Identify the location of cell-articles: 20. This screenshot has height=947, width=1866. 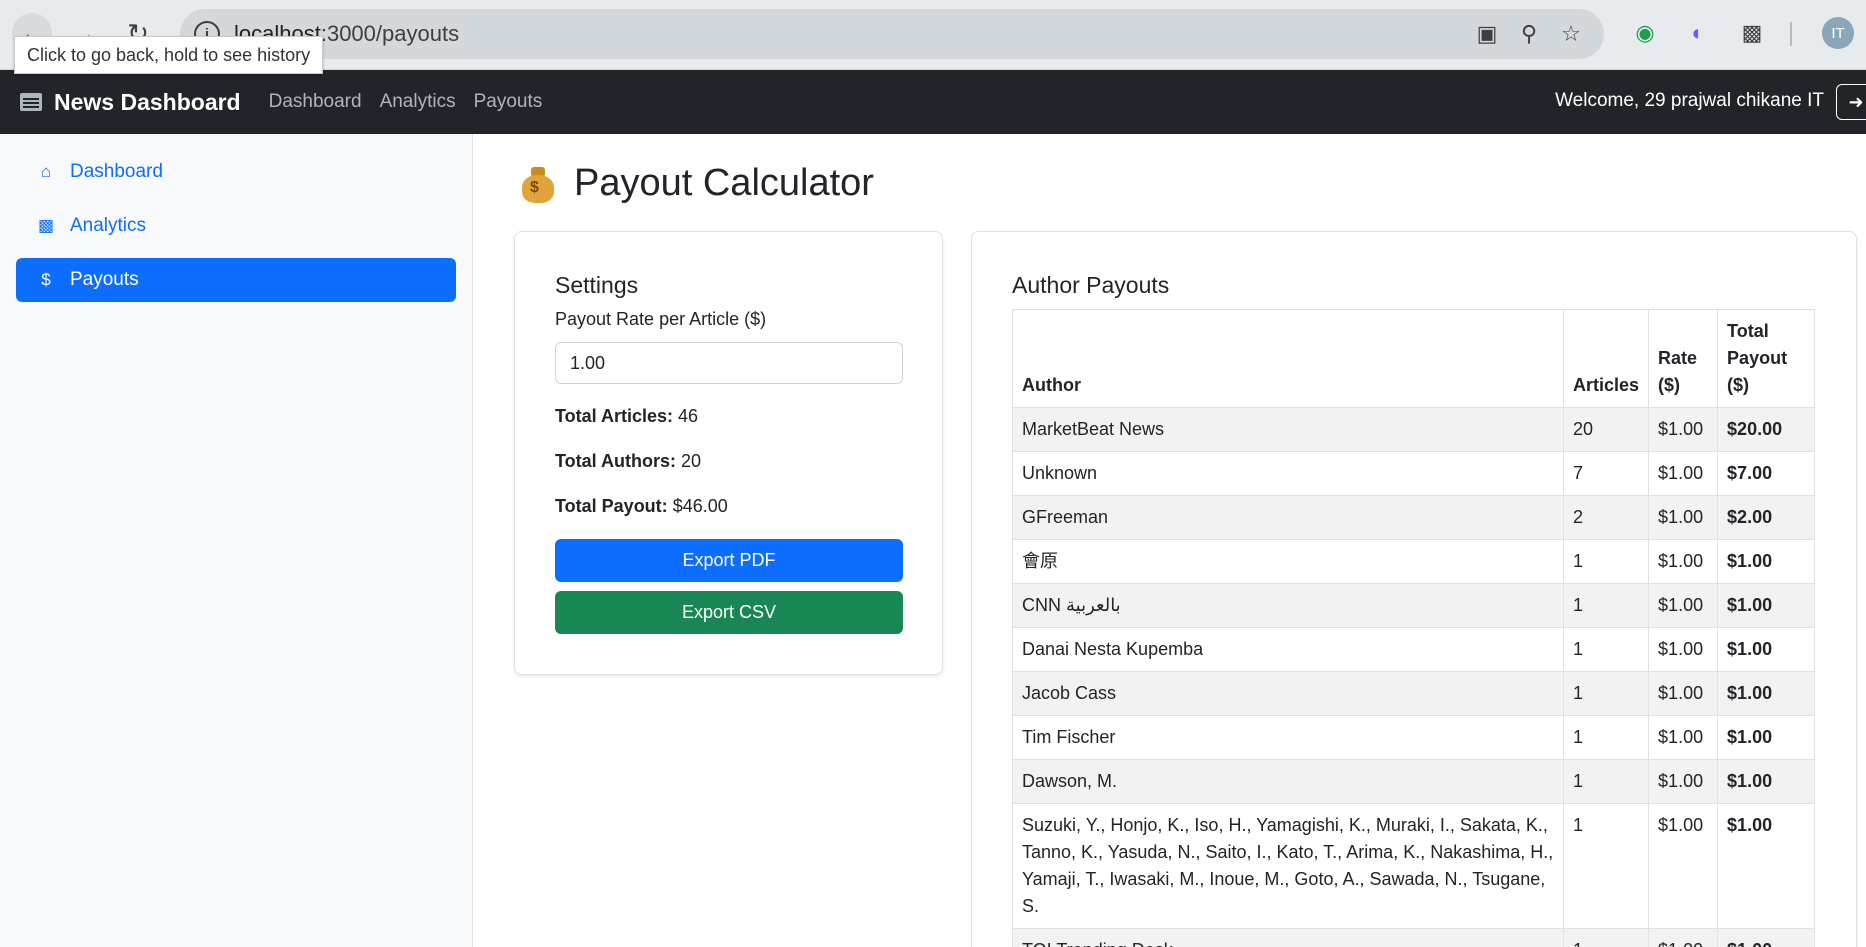
(1606, 429).